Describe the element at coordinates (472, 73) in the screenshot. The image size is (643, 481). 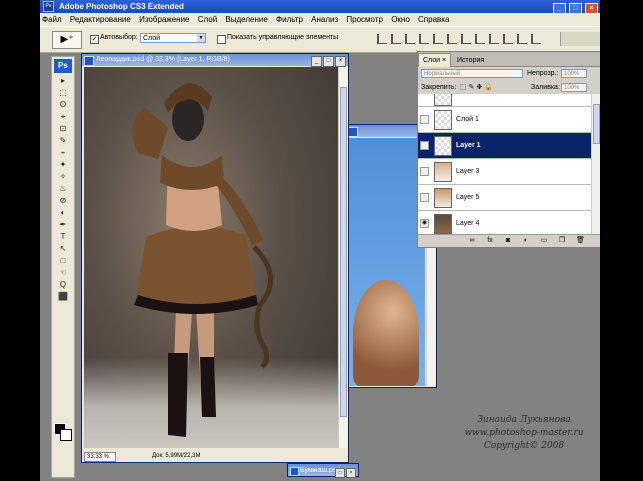
I see `blend-mode-dropdown: Нормальный` at that location.